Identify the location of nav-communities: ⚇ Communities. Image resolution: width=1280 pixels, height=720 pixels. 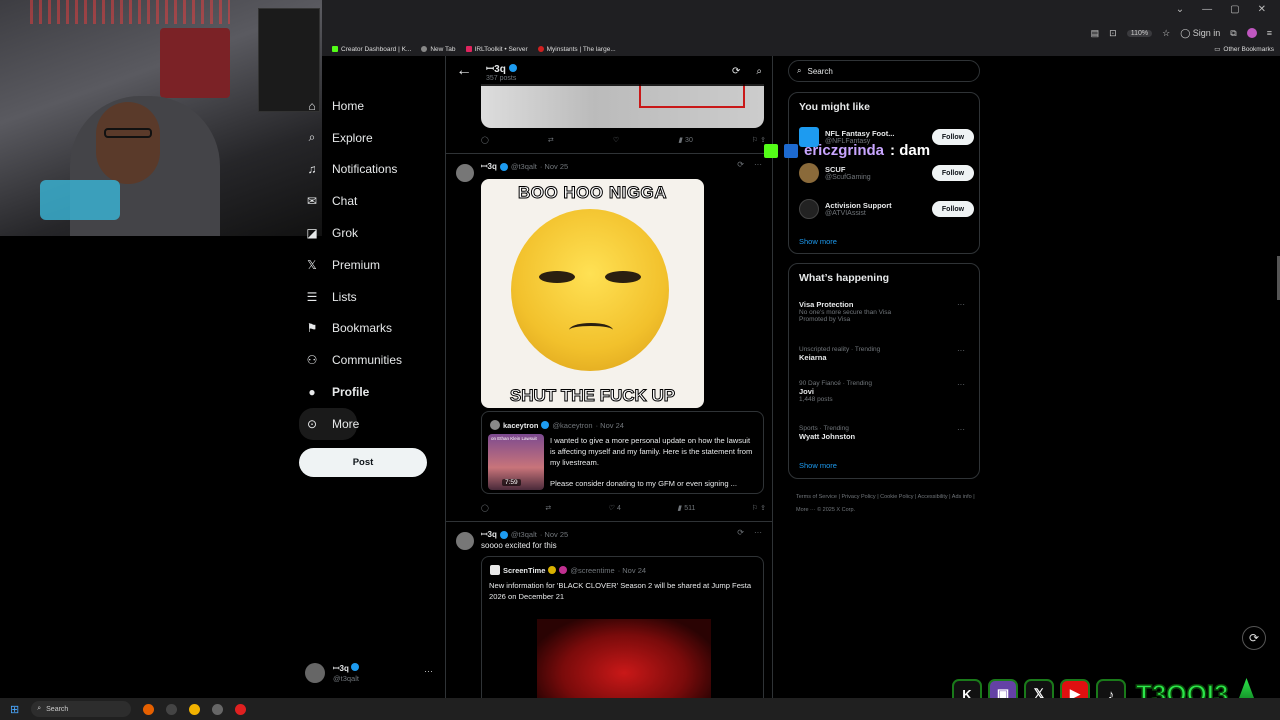
(369, 360).